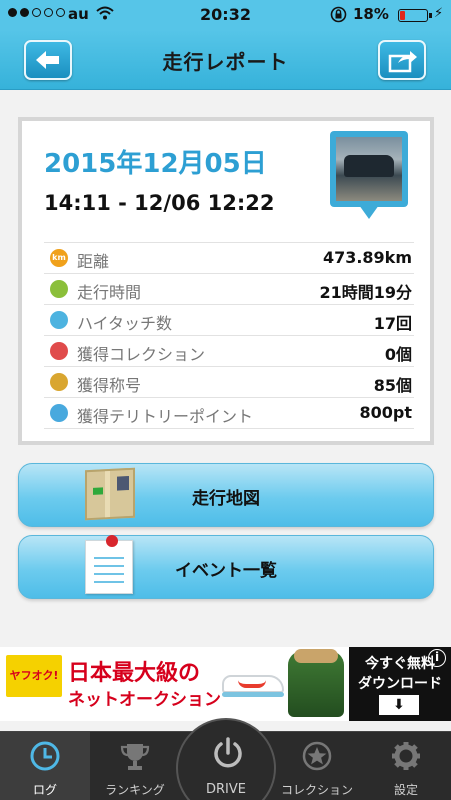 This screenshot has width=451, height=800. I want to click on ad-cta-line2: ダウンロード, so click(400, 684).